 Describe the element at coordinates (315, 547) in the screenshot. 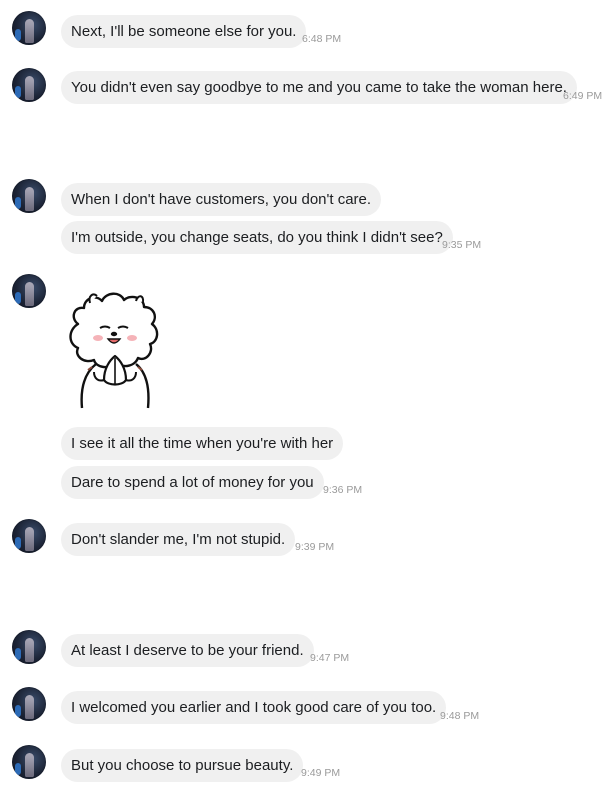

I see `message-timestamp: 9:39 PM` at that location.